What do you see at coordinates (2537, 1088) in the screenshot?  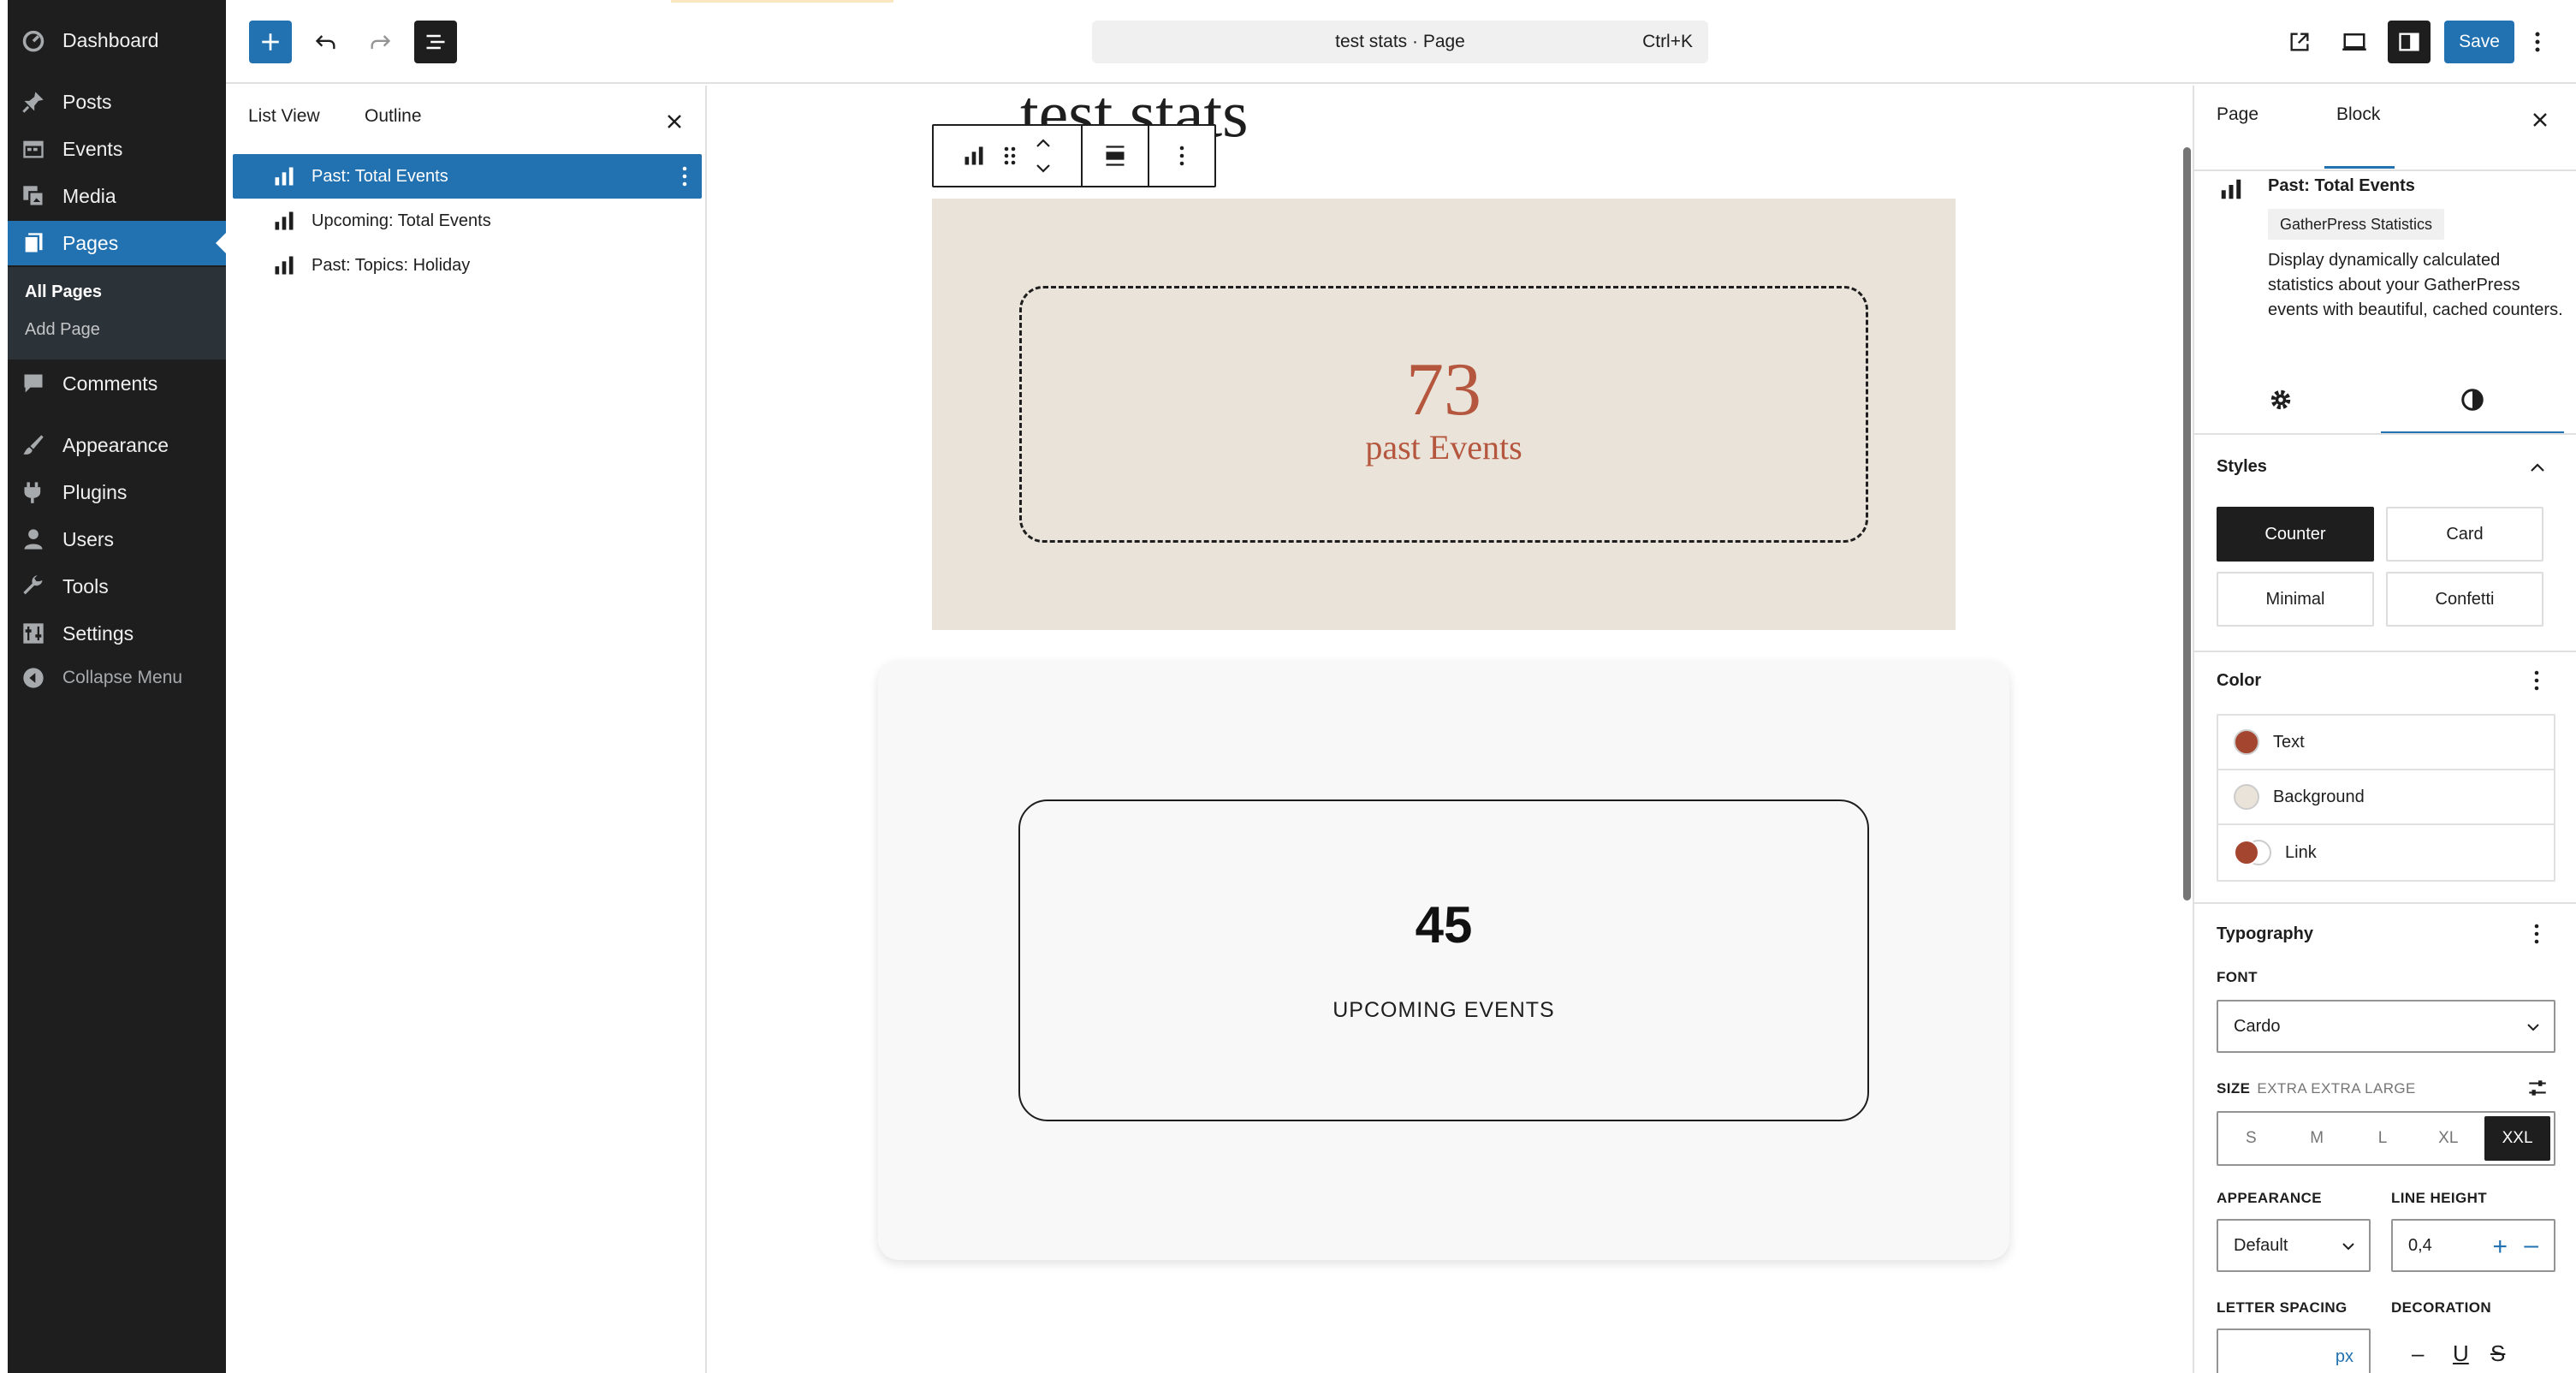 I see `custom-size-icon` at bounding box center [2537, 1088].